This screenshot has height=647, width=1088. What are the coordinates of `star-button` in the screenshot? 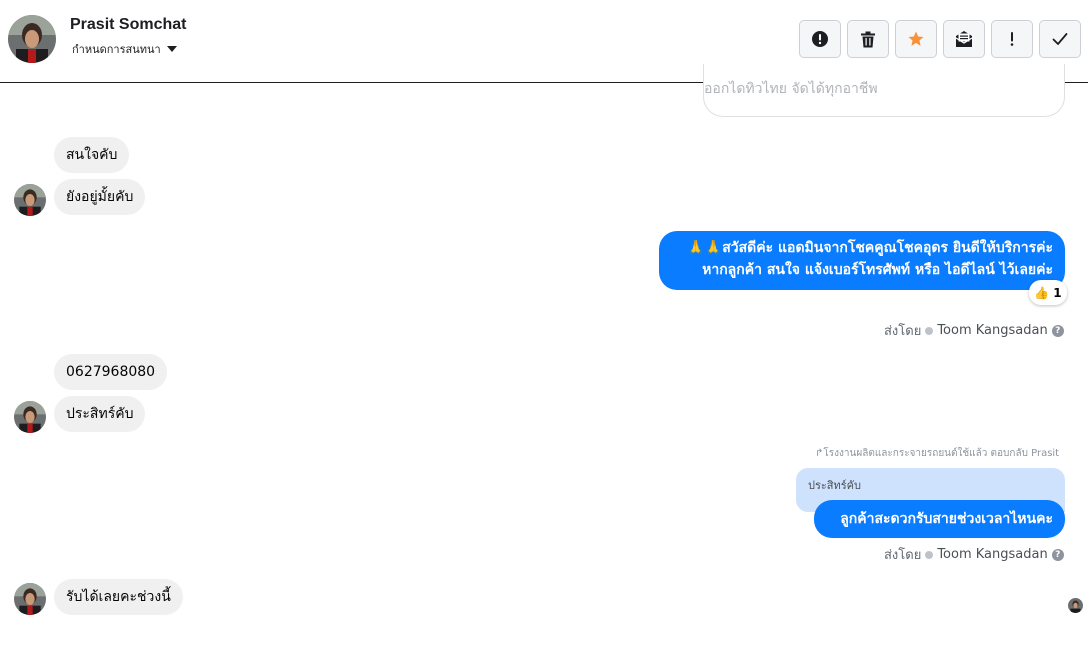 It's located at (916, 39).